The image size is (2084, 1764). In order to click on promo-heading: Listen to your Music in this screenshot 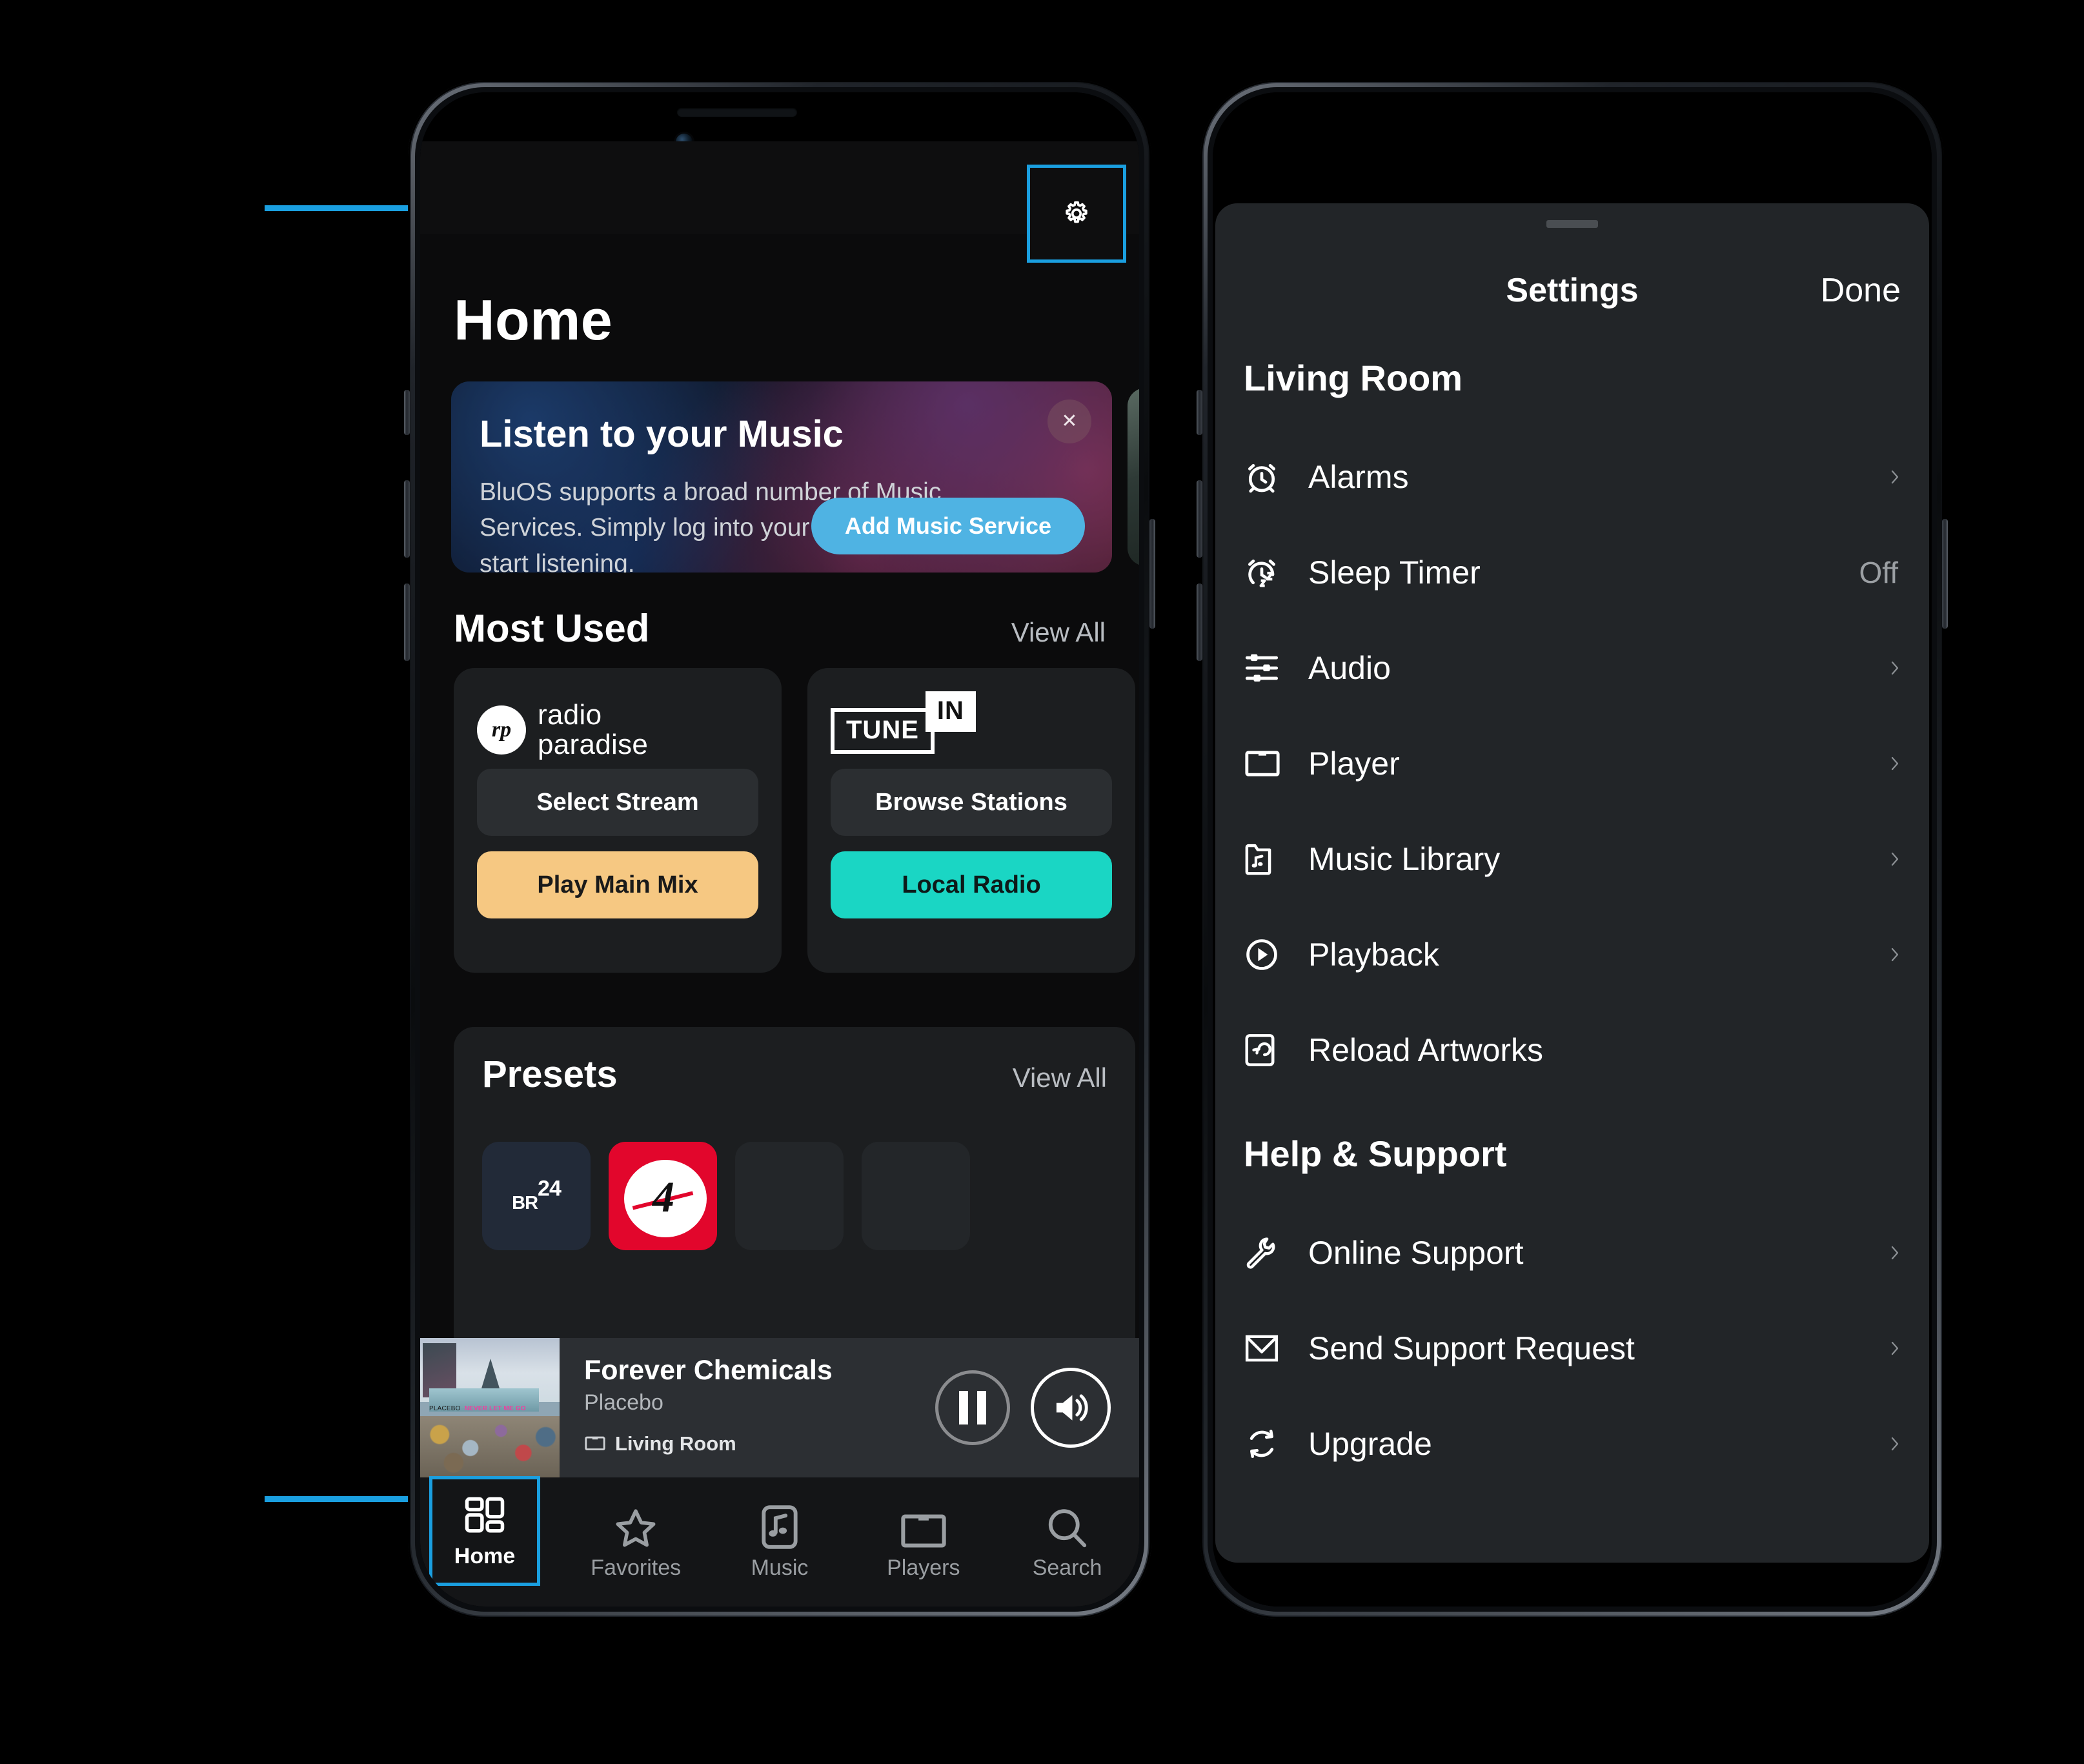, I will do `click(662, 434)`.